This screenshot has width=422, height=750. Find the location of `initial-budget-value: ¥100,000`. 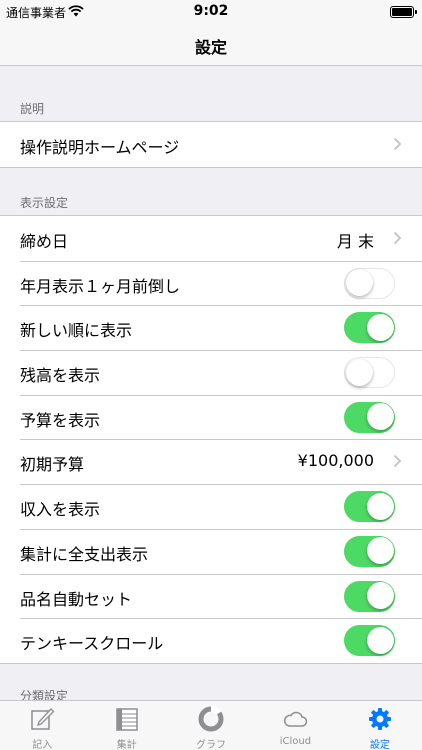

initial-budget-value: ¥100,000 is located at coordinates (335, 461).